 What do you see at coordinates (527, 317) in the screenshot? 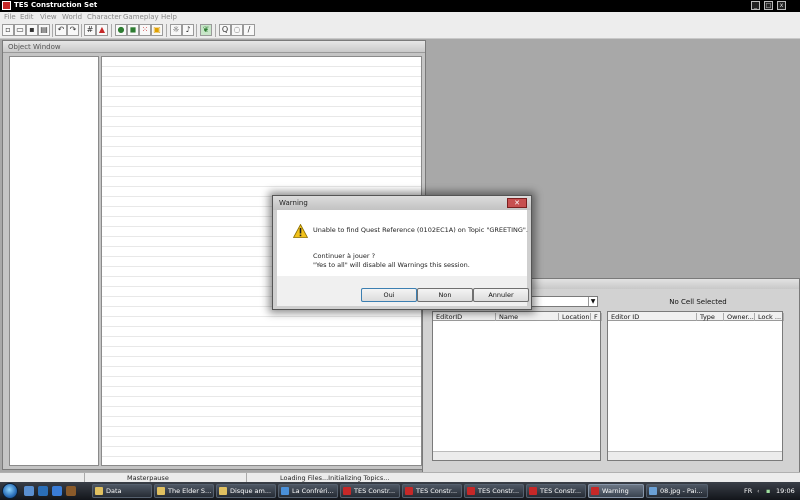
I see `column-name: Name` at bounding box center [527, 317].